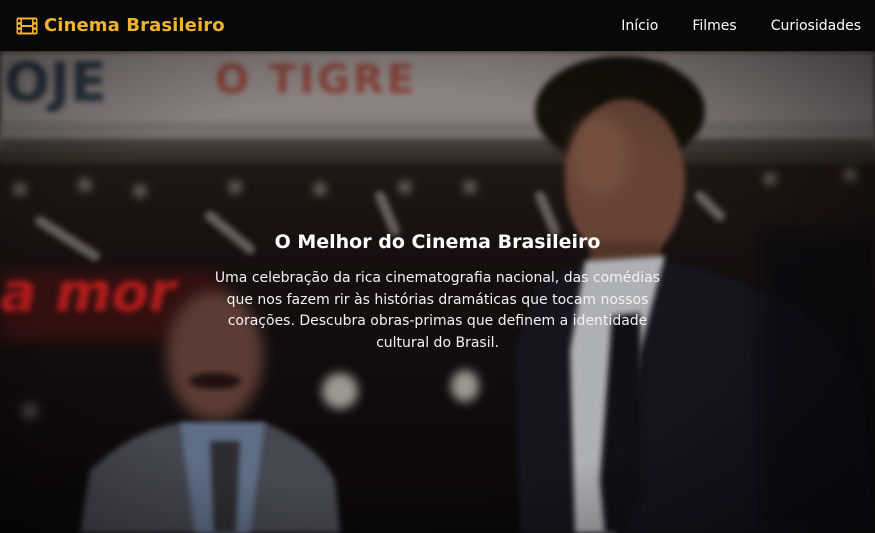  I want to click on nav-links: Início Filmes Curiosidades, so click(741, 26).